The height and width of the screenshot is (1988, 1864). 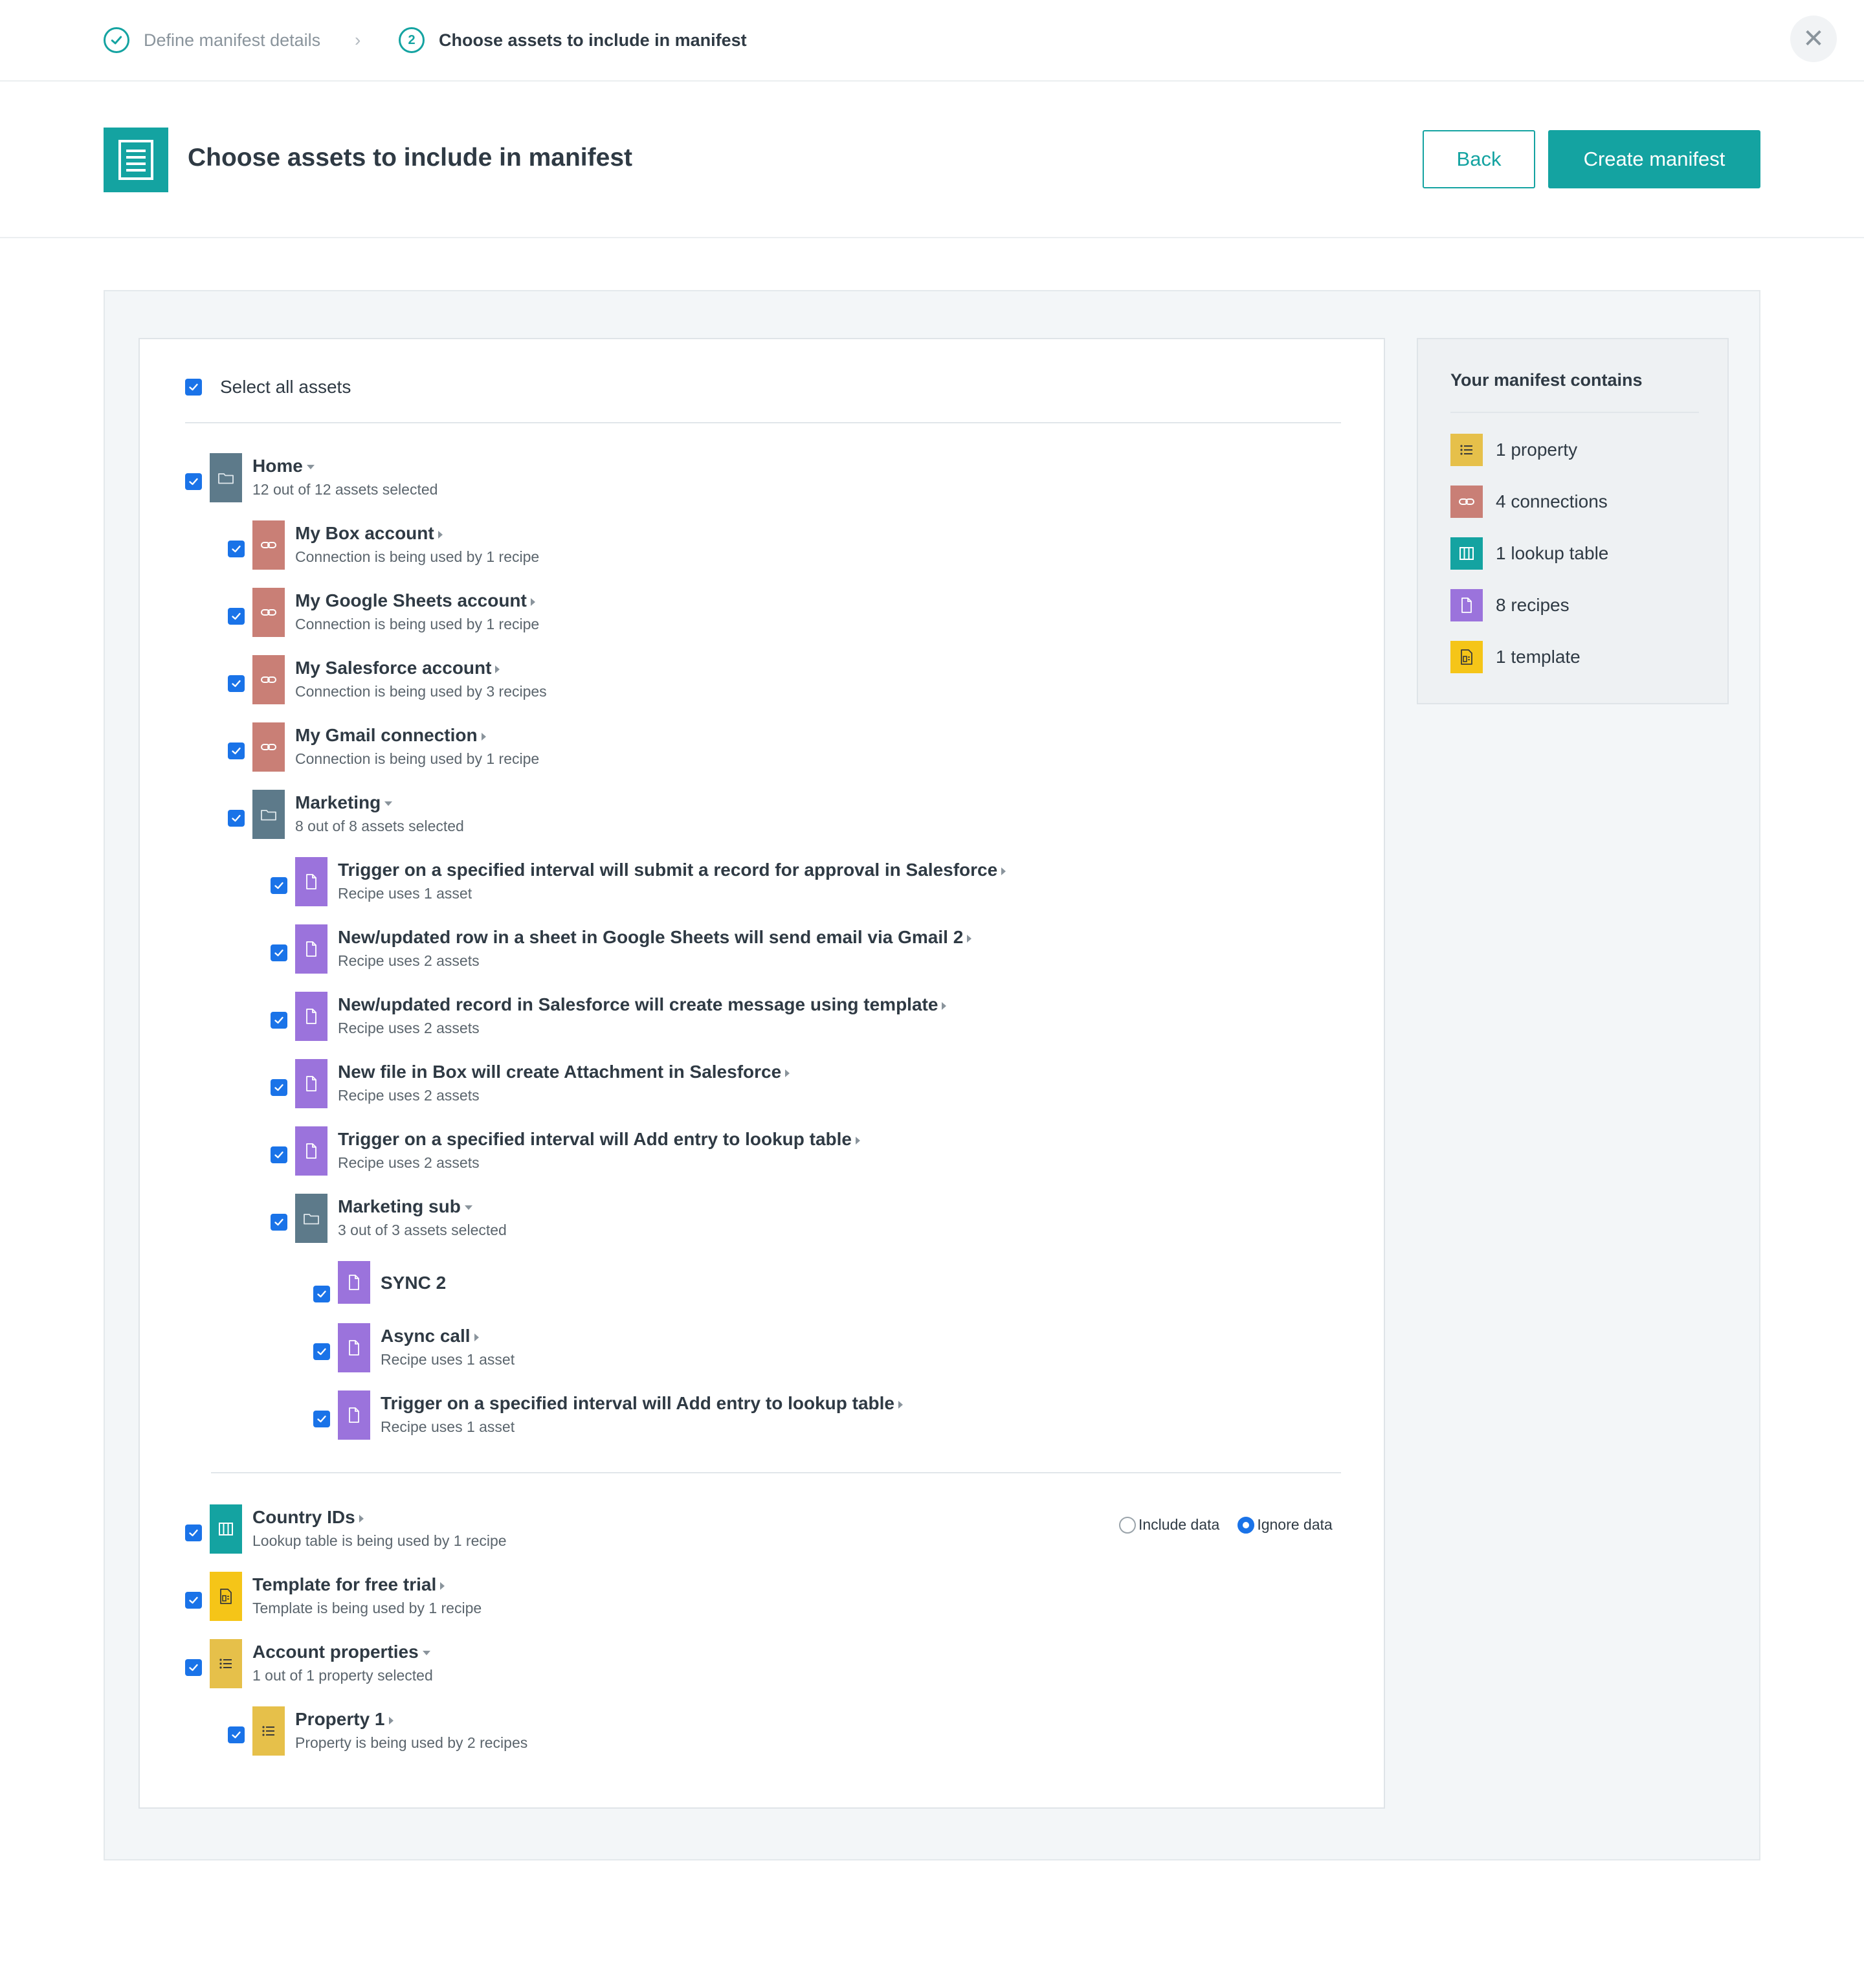 What do you see at coordinates (593, 40) in the screenshot?
I see `step-label: Choose assets to include in manifest` at bounding box center [593, 40].